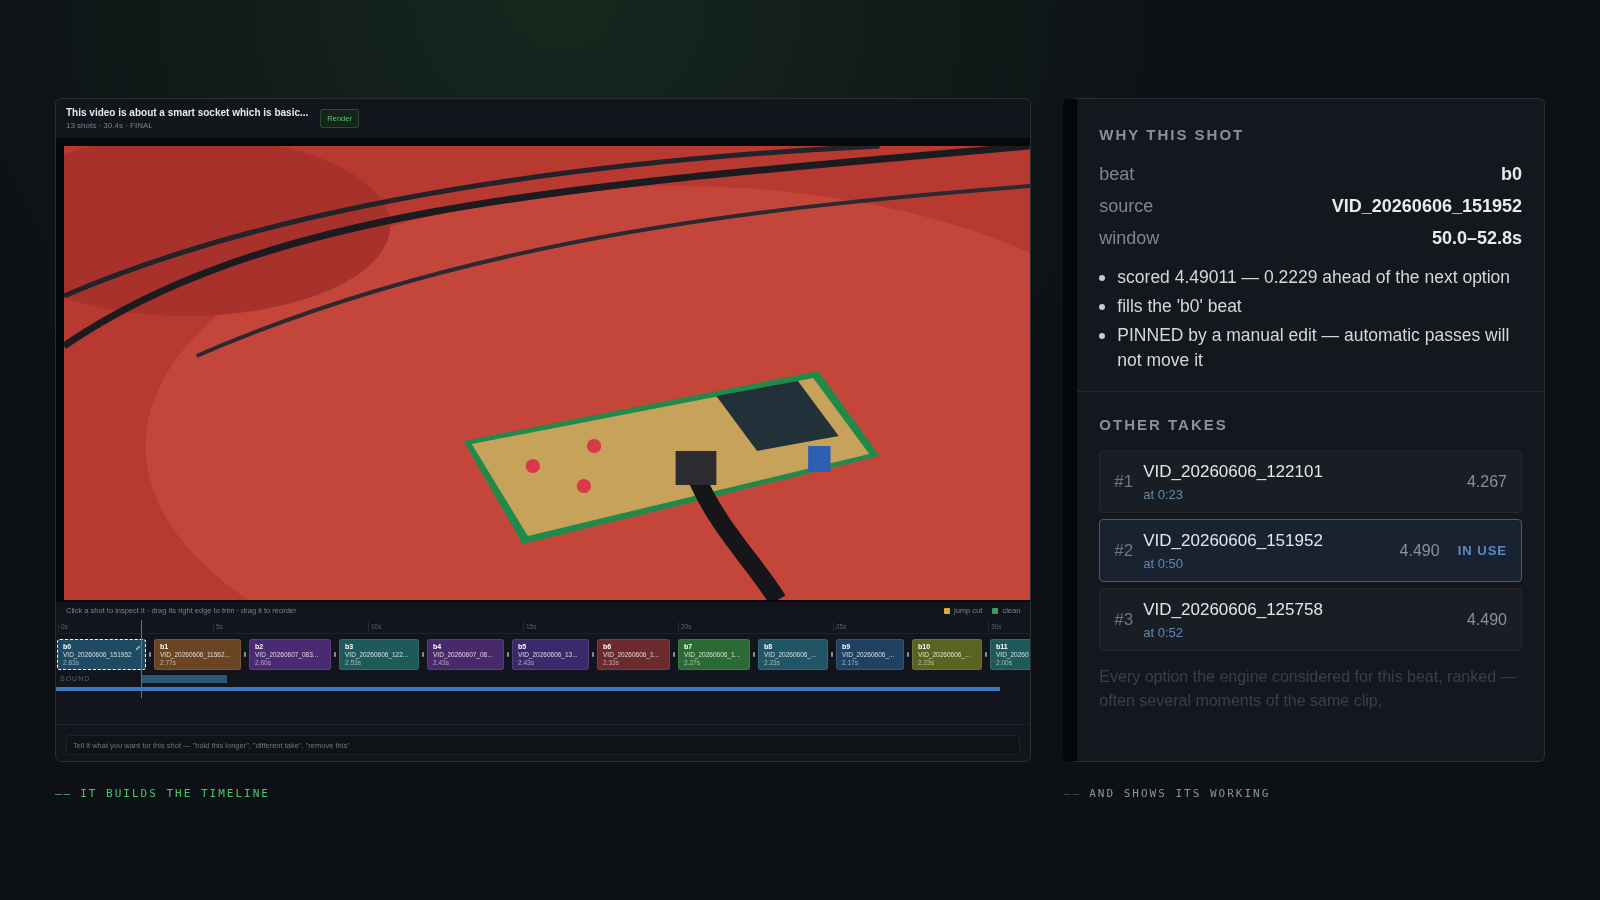  Describe the element at coordinates (1179, 306) in the screenshot. I see `reason-text: fills the 'b0' beat` at that location.